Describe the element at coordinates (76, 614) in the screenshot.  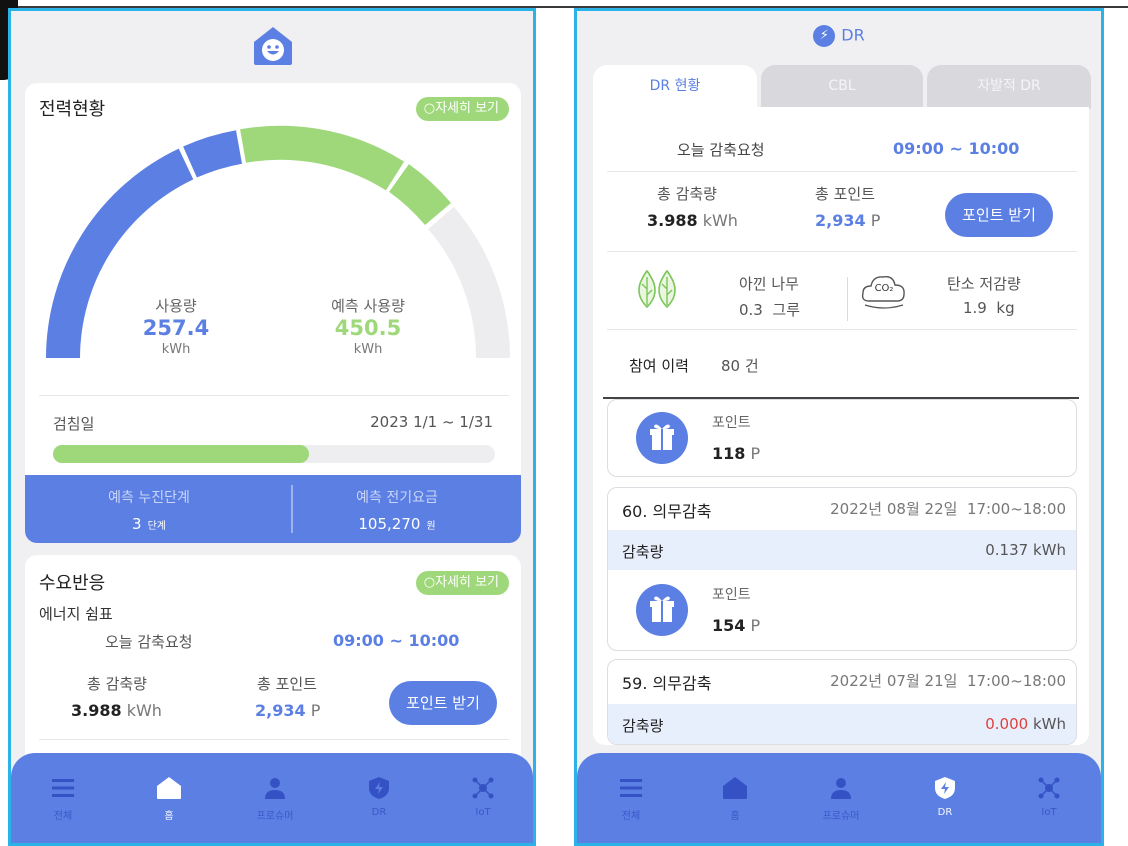
I see `dr-subtitle: 에너지 쉼표` at that location.